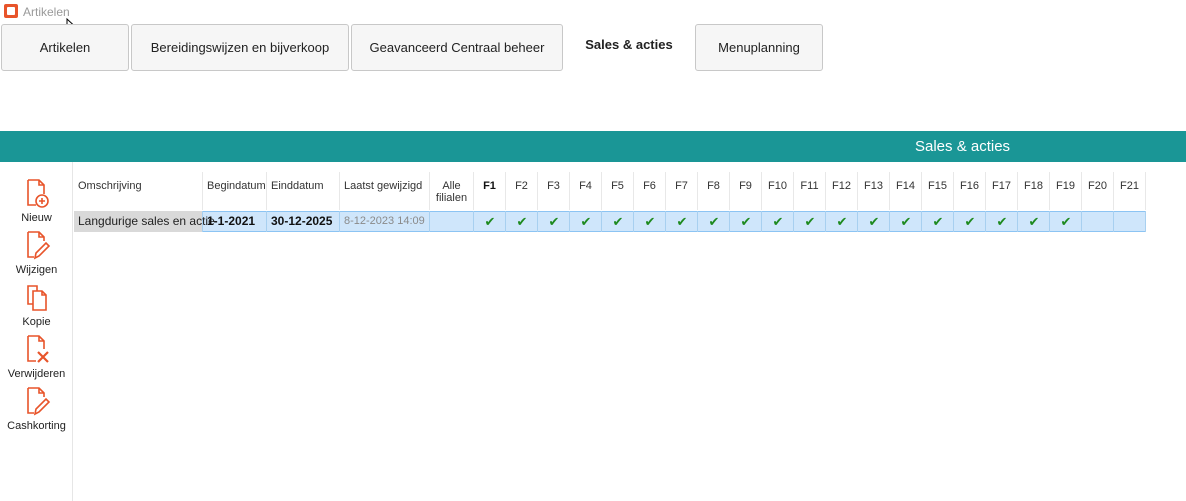 The width and height of the screenshot is (1186, 501). I want to click on column-header-alle-filialen: Alle filialen, so click(452, 191).